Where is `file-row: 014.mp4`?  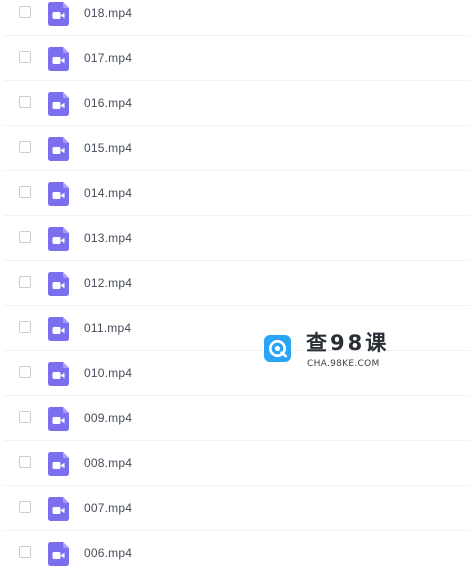
file-row: 014.mp4 is located at coordinates (237, 193).